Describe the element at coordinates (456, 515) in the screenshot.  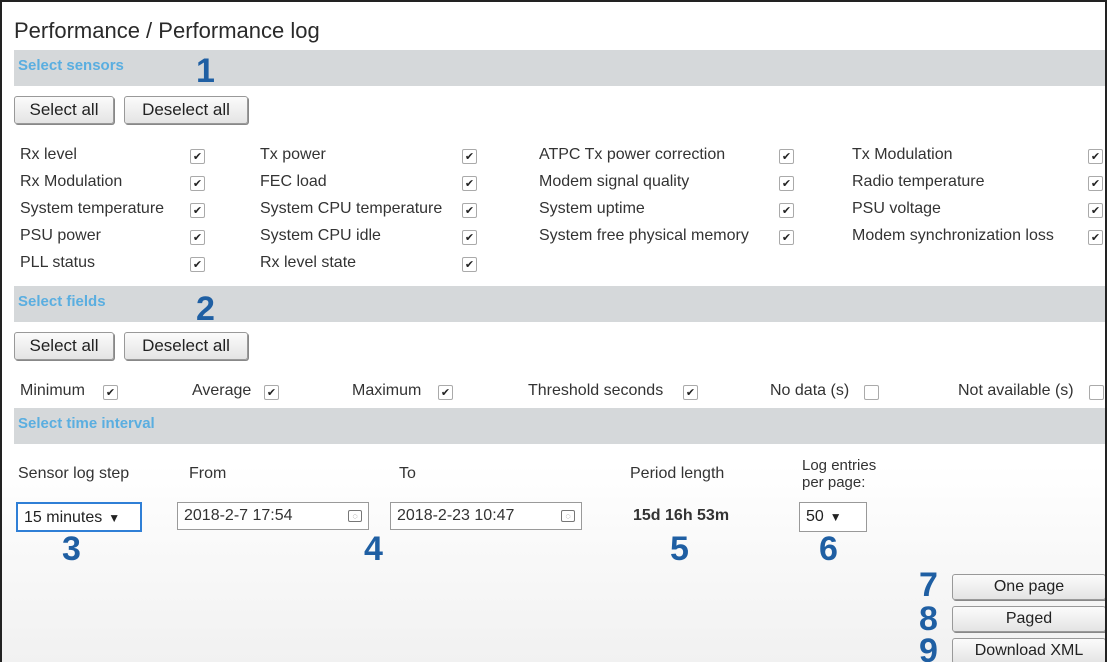
I see `to-date-value: 2018-2-23 10:47` at that location.